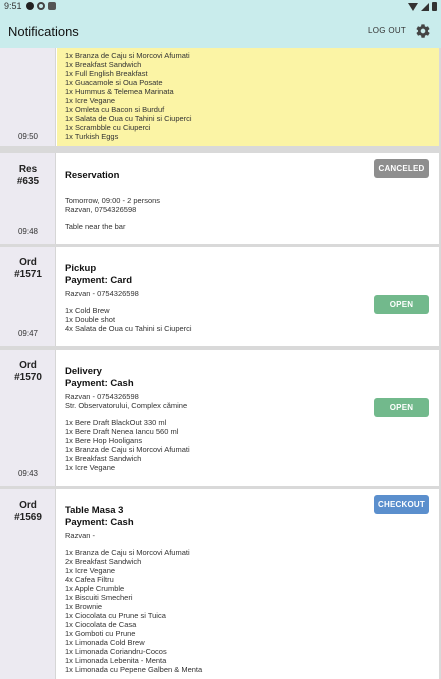 This screenshot has height=679, width=441. What do you see at coordinates (401, 504) in the screenshot?
I see `checkout-button: CHECKOUT` at bounding box center [401, 504].